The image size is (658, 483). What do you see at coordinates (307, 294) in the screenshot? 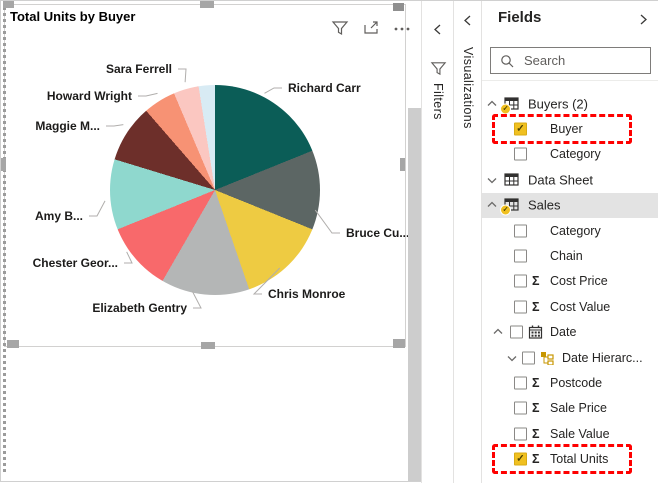
I see `pie-slice-label-chris-monroe: Chris Monroe` at bounding box center [307, 294].